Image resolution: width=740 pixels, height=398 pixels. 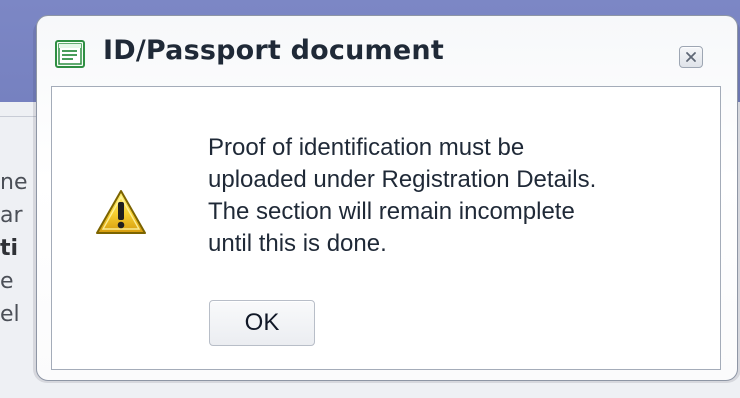 I want to click on close-button, so click(x=691, y=57).